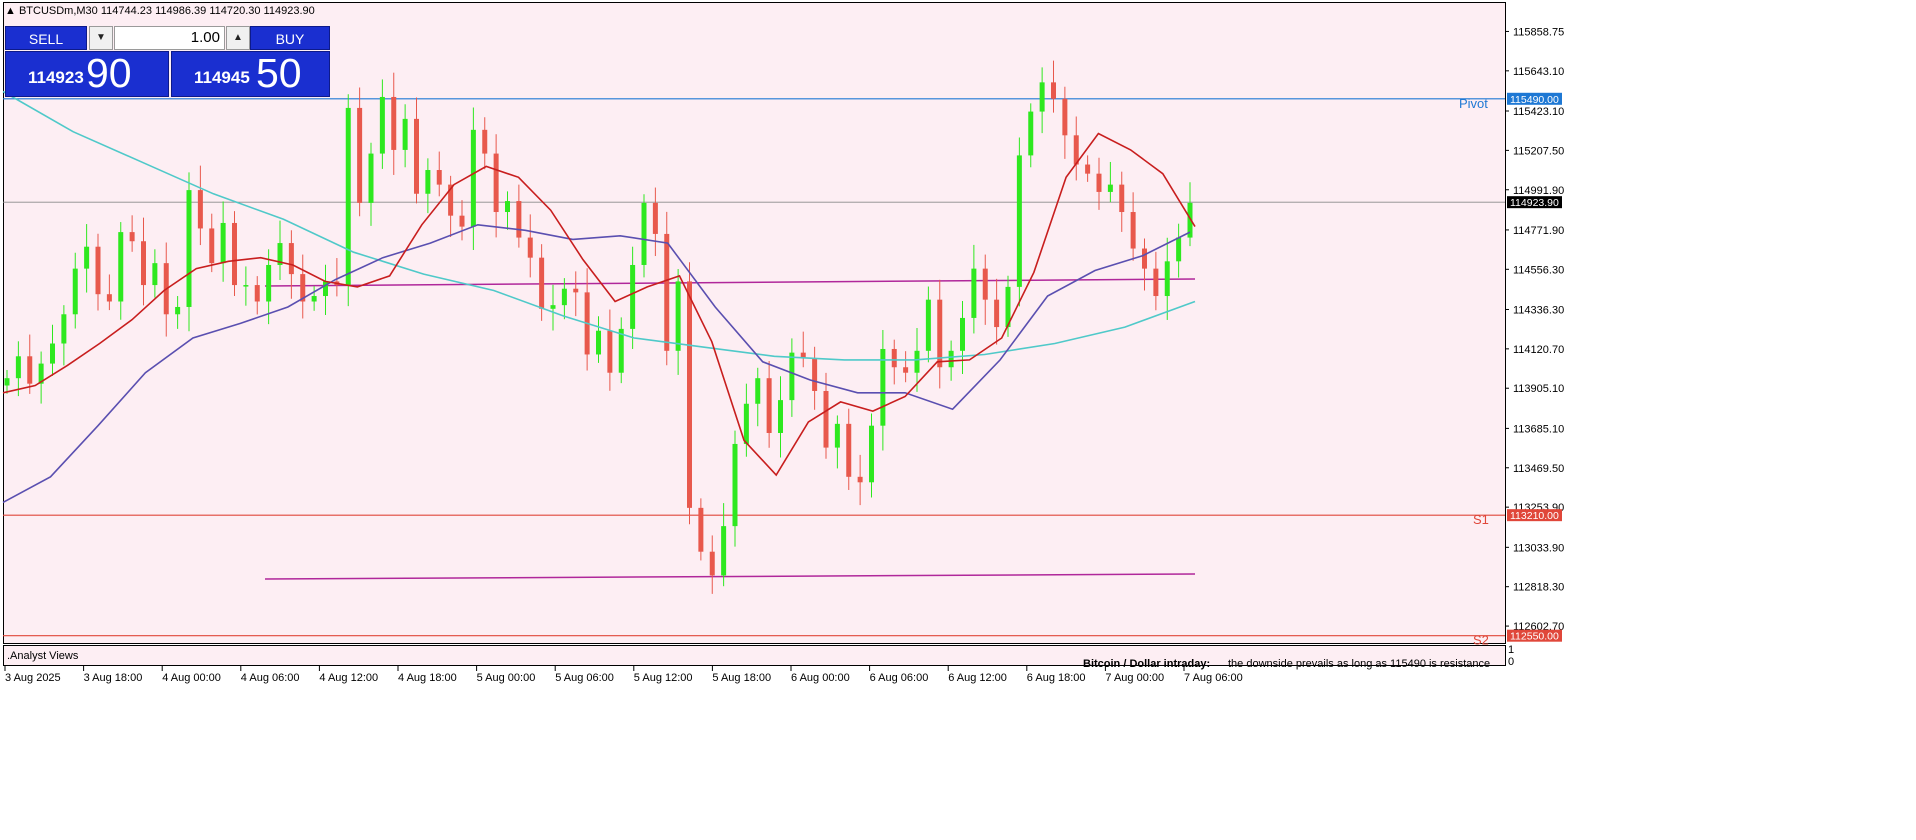  What do you see at coordinates (1511, 662) in the screenshot?
I see `subwindow-tick: 0` at bounding box center [1511, 662].